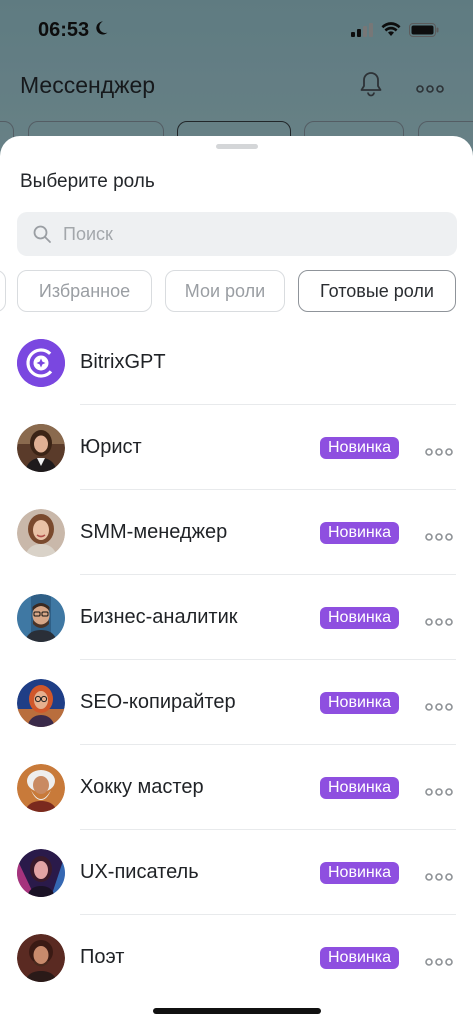  I want to click on search-input, so click(253, 234).